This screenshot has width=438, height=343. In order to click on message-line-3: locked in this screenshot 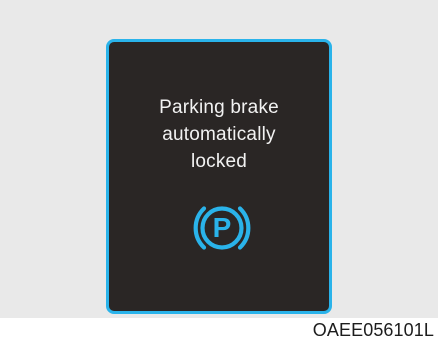, I will do `click(219, 161)`.